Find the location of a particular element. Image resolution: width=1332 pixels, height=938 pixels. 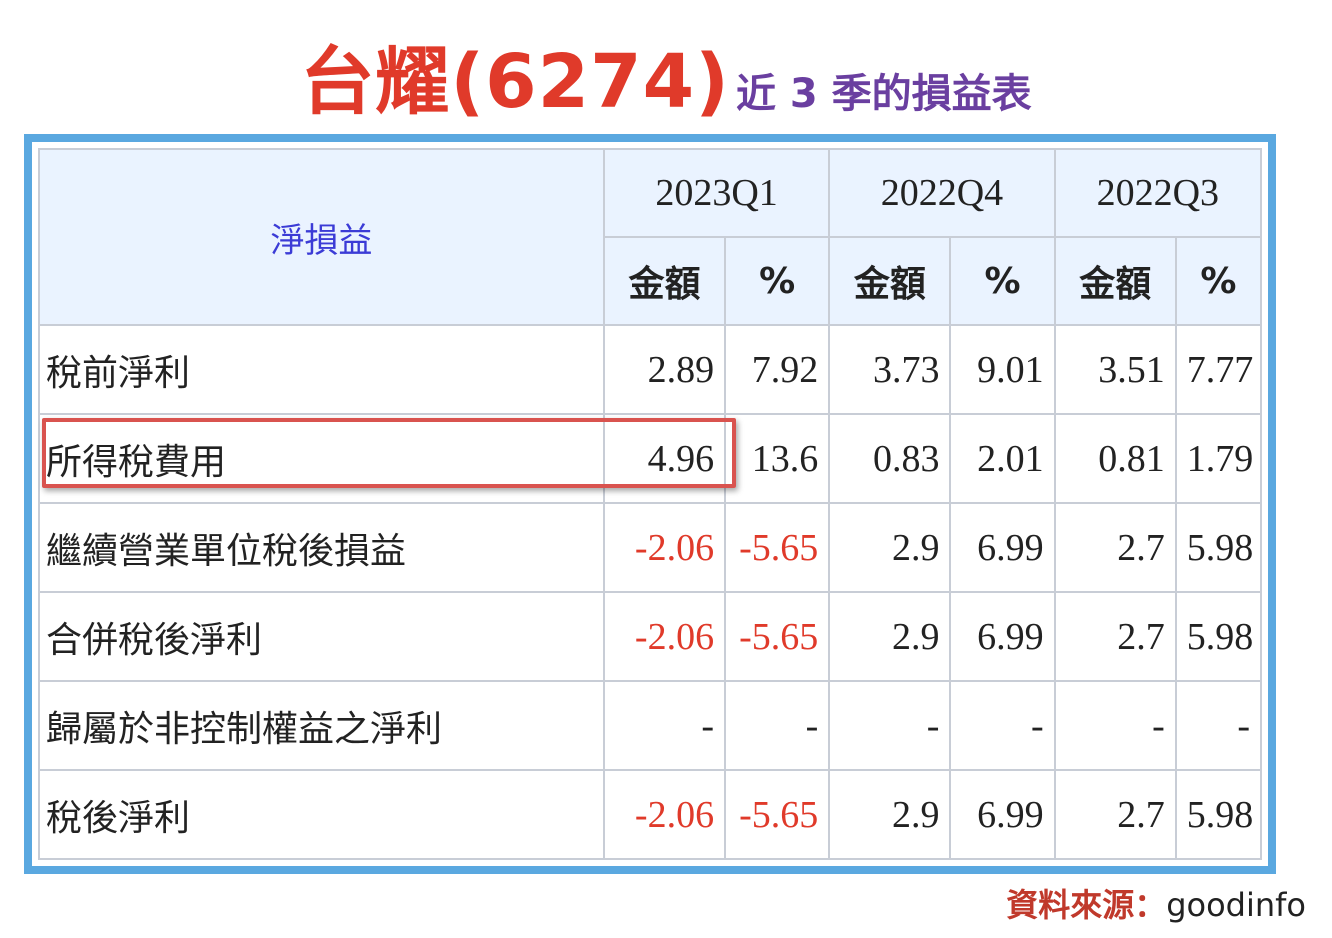

title-main: 台耀(6274) is located at coordinates (515, 82).